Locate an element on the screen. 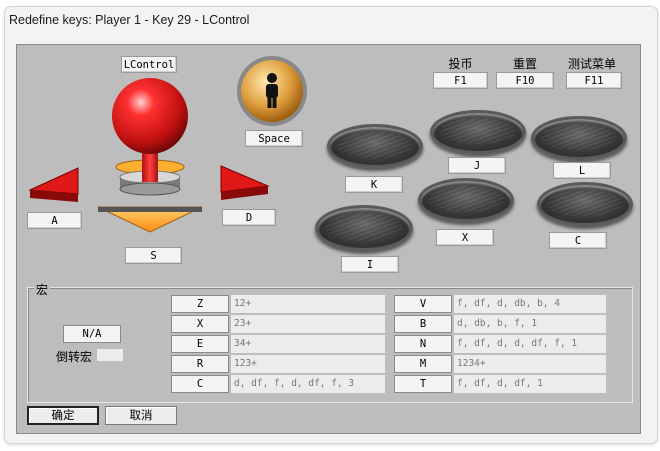 The height and width of the screenshot is (451, 660). macro-value-r: 123+ is located at coordinates (308, 364).